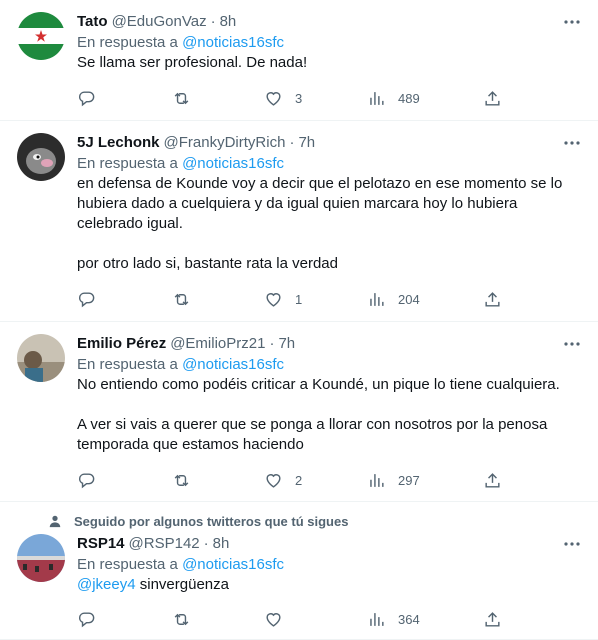 This screenshot has width=598, height=640. What do you see at coordinates (106, 584) in the screenshot?
I see `text-mention-link: @jkeey4` at bounding box center [106, 584].